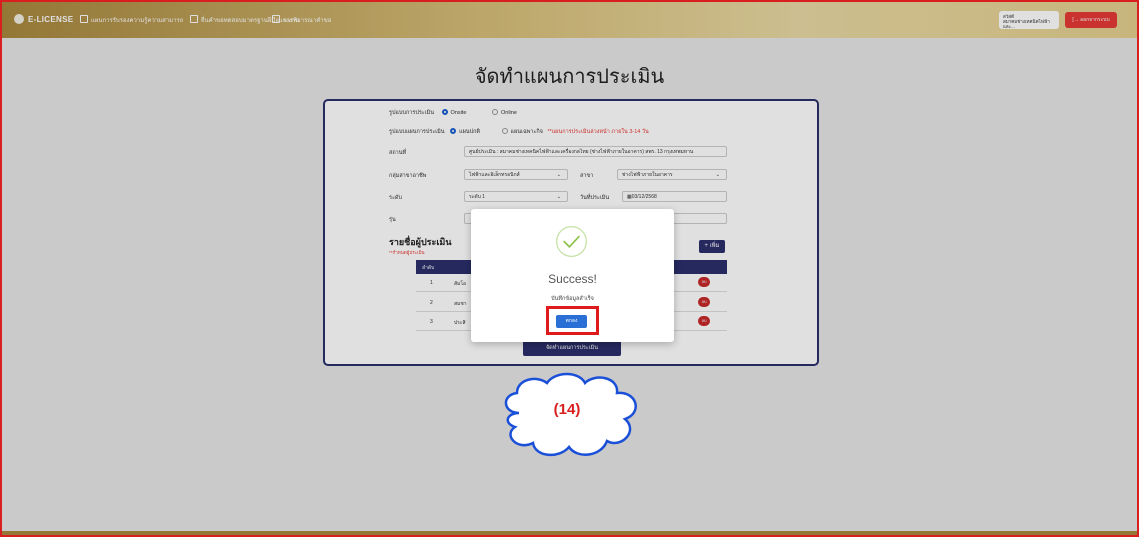  What do you see at coordinates (567, 409) in the screenshot?
I see `step-number-label: (14)` at bounding box center [567, 409].